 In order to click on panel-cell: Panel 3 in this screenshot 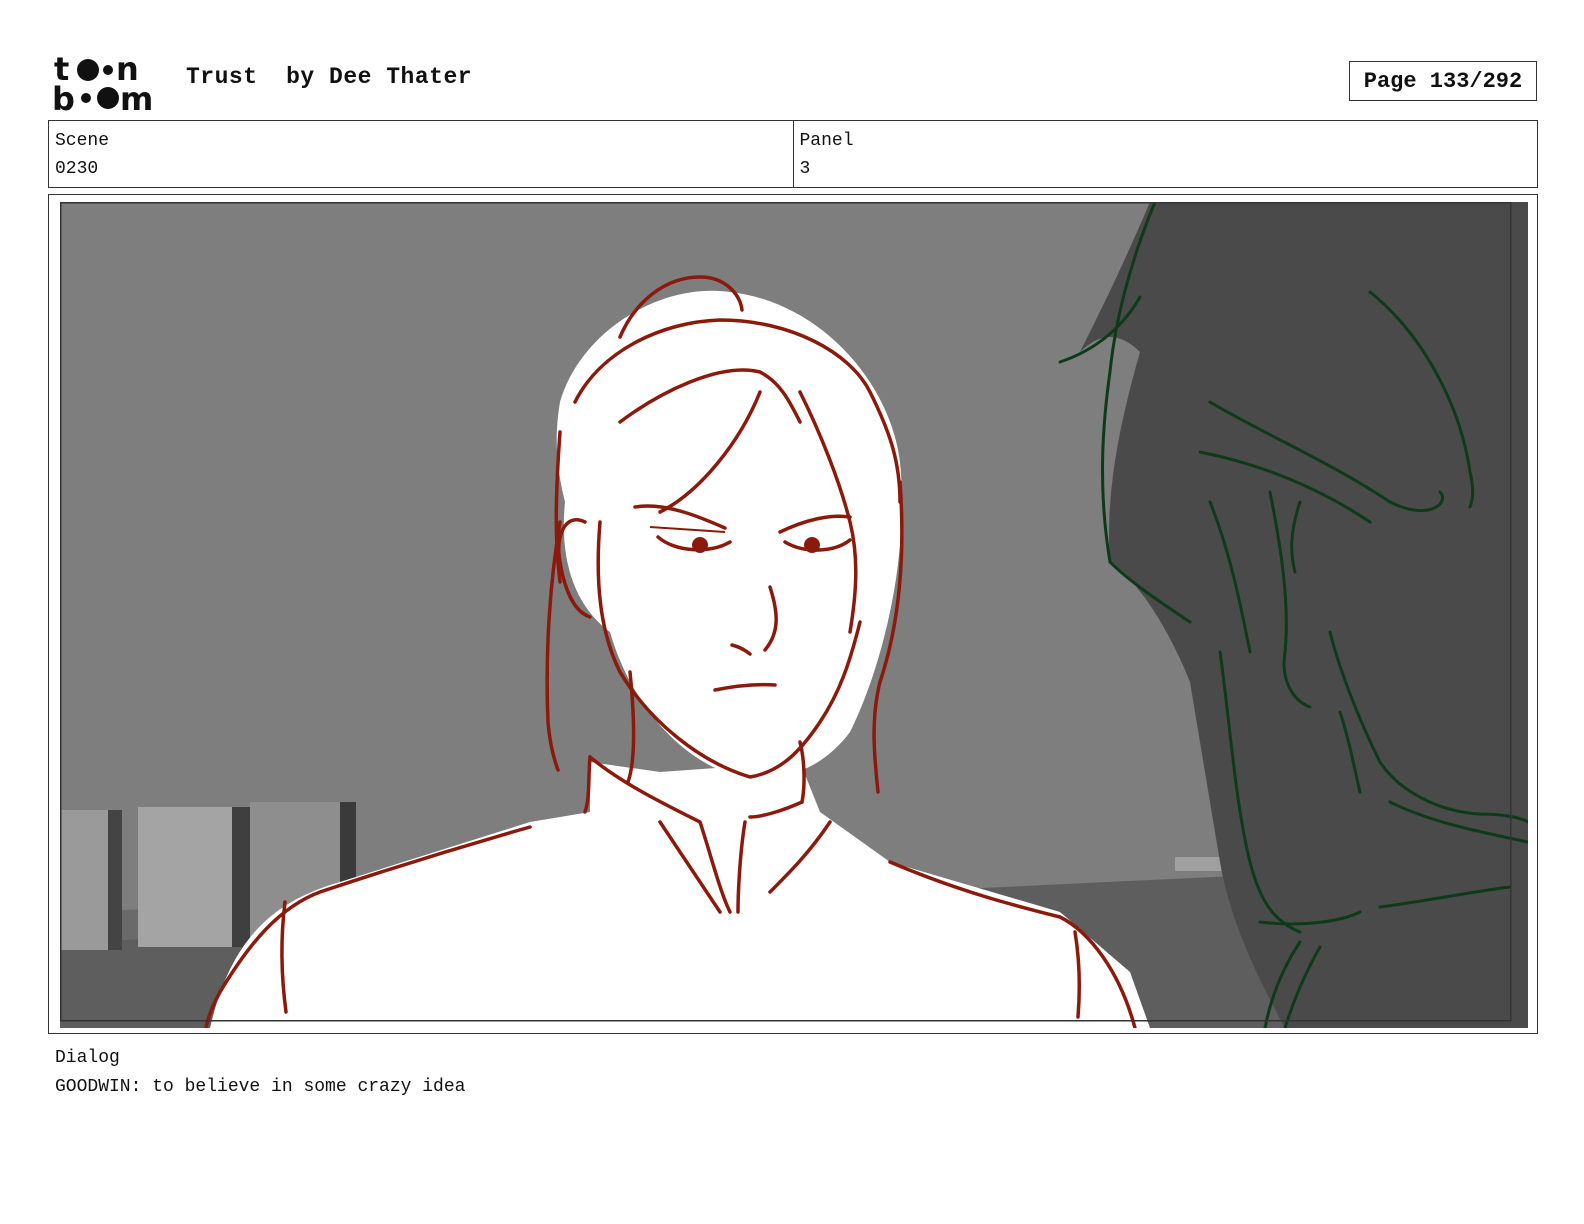, I will do `click(1165, 154)`.